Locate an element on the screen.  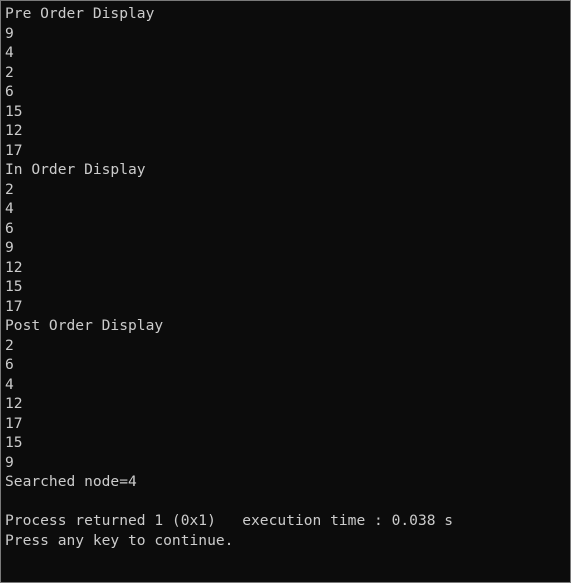
console-line-heading-postorder: Post Order Display is located at coordinates (84, 325).